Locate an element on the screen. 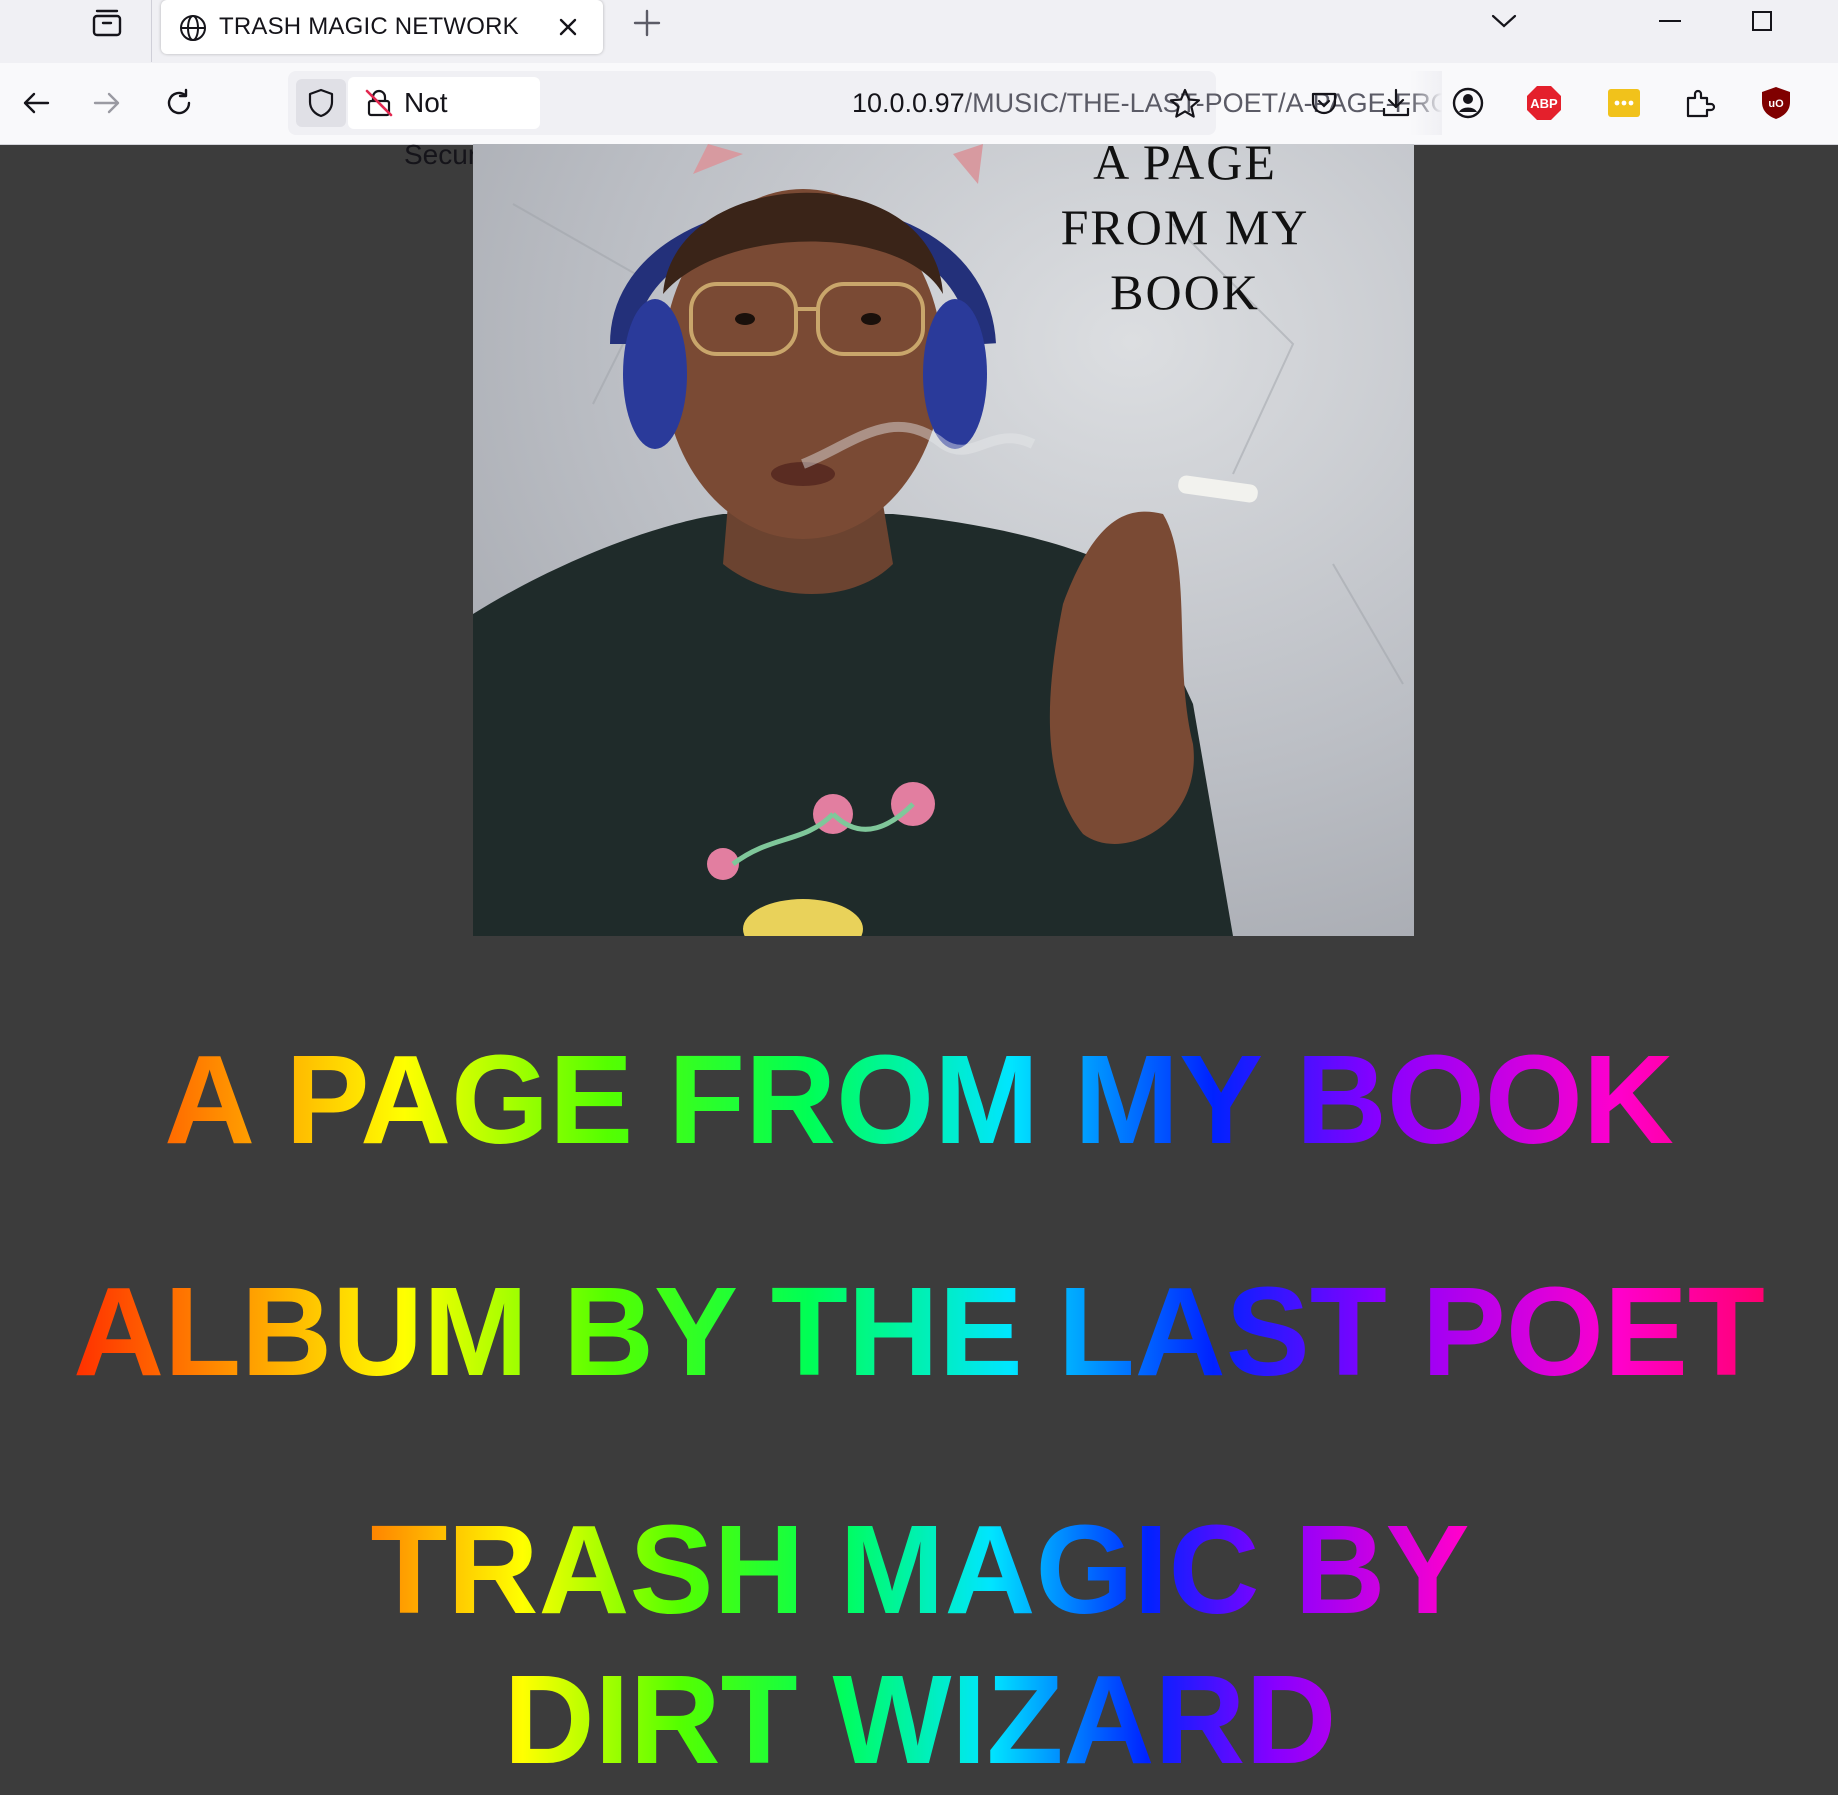 The width and height of the screenshot is (1838, 1795). tab-separator is located at coordinates (151, 31).